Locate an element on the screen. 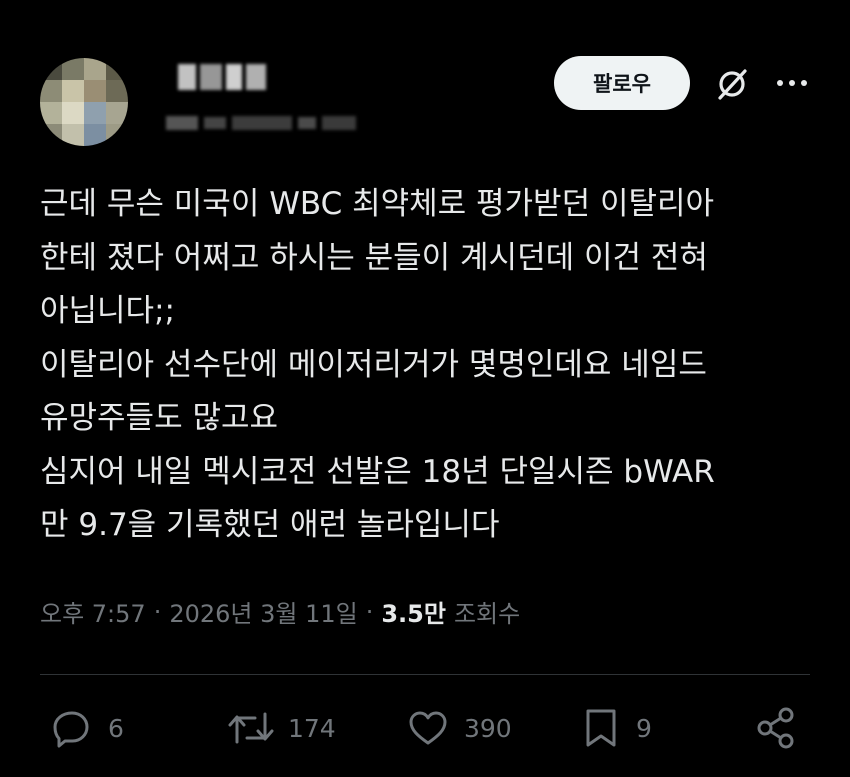 The height and width of the screenshot is (777, 850). bookmark-icon is located at coordinates (601, 728).